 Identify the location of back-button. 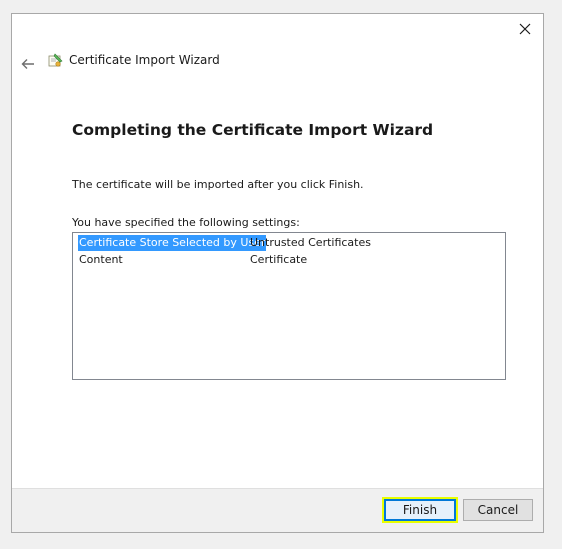
(28, 64).